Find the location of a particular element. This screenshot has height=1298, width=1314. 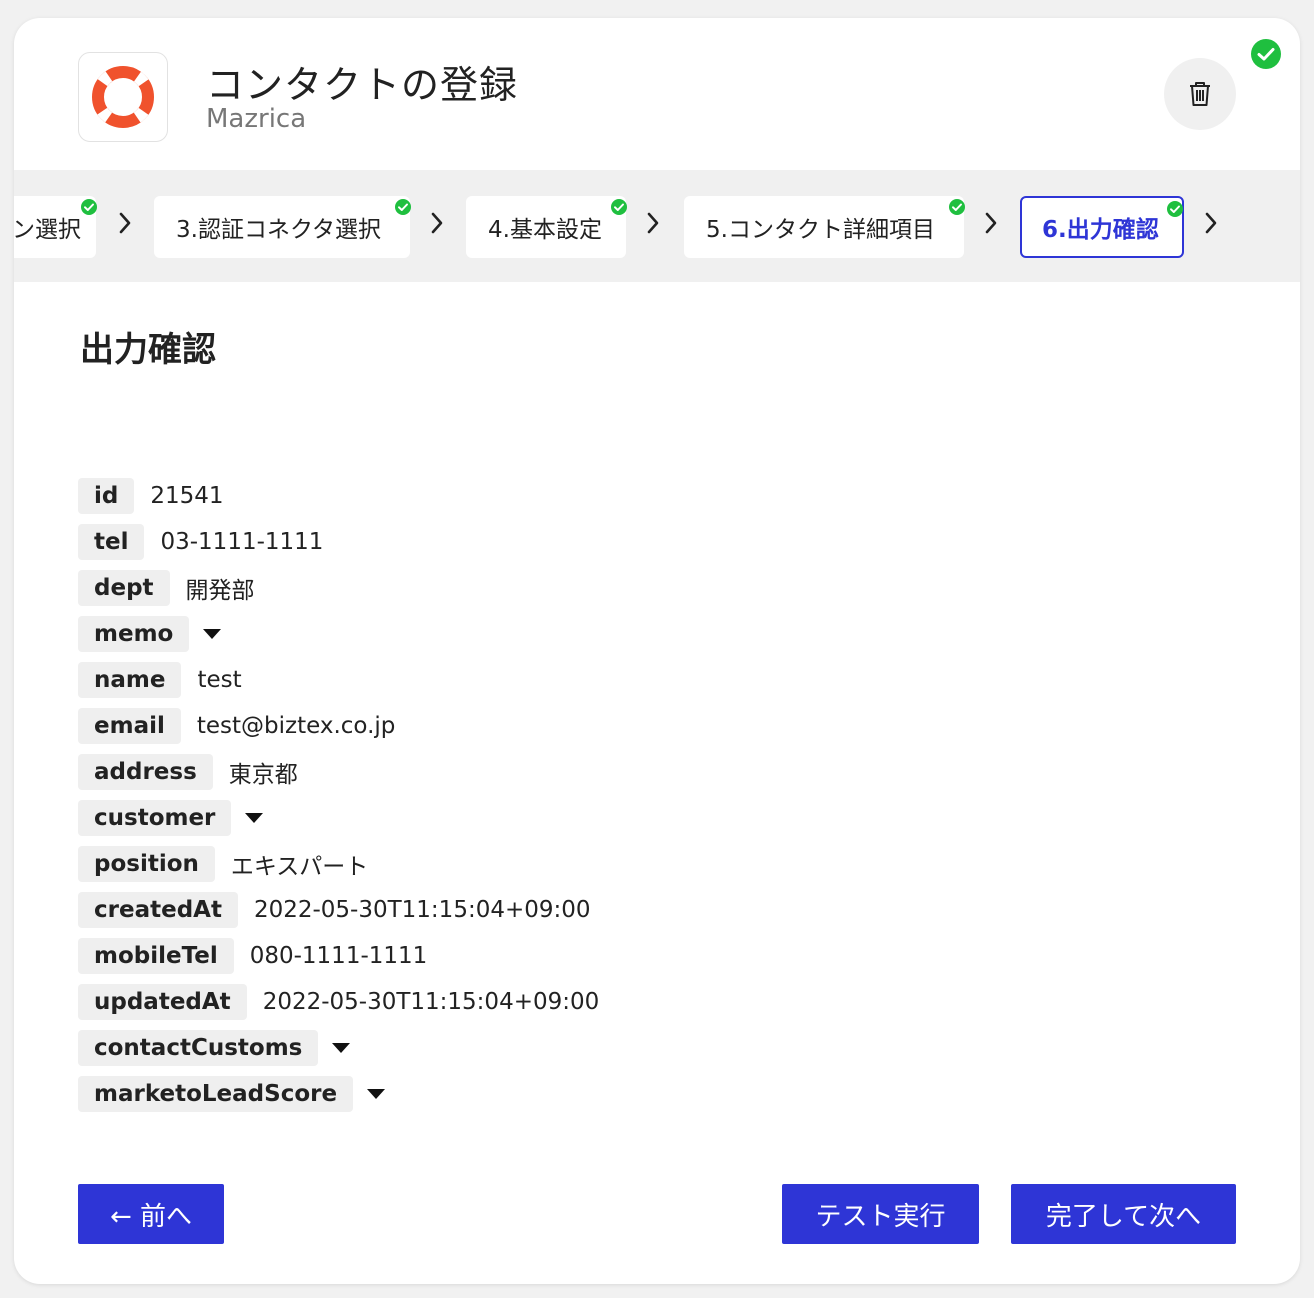

field-key: address is located at coordinates (145, 772).